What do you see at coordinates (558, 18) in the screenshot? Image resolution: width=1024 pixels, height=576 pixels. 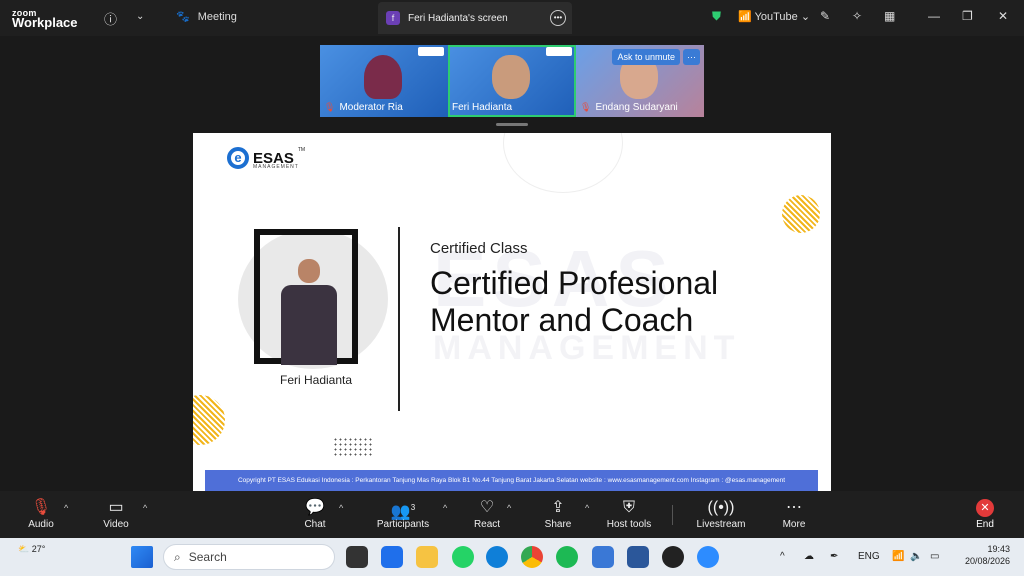 I see `more-options-icon: •••` at bounding box center [558, 18].